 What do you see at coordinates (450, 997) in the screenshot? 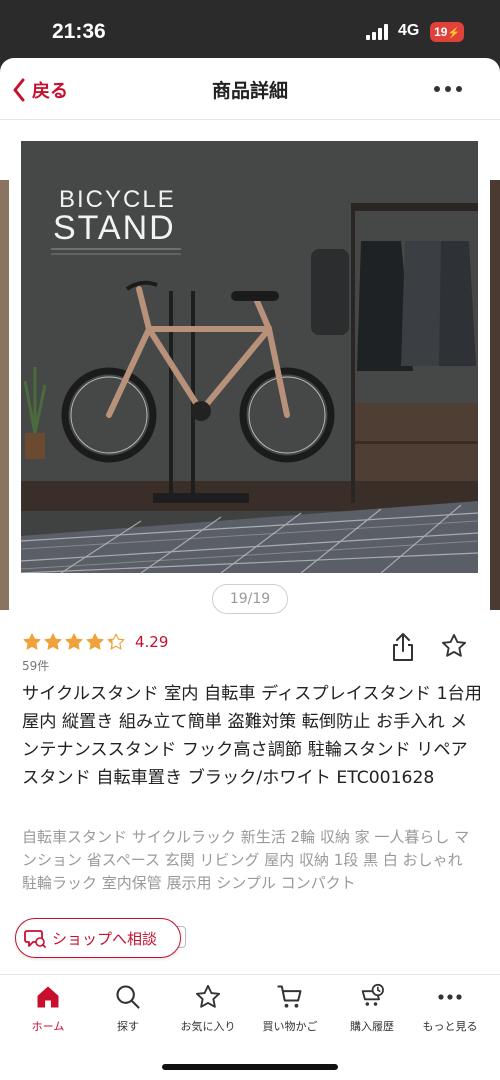
I see `more-icon` at bounding box center [450, 997].